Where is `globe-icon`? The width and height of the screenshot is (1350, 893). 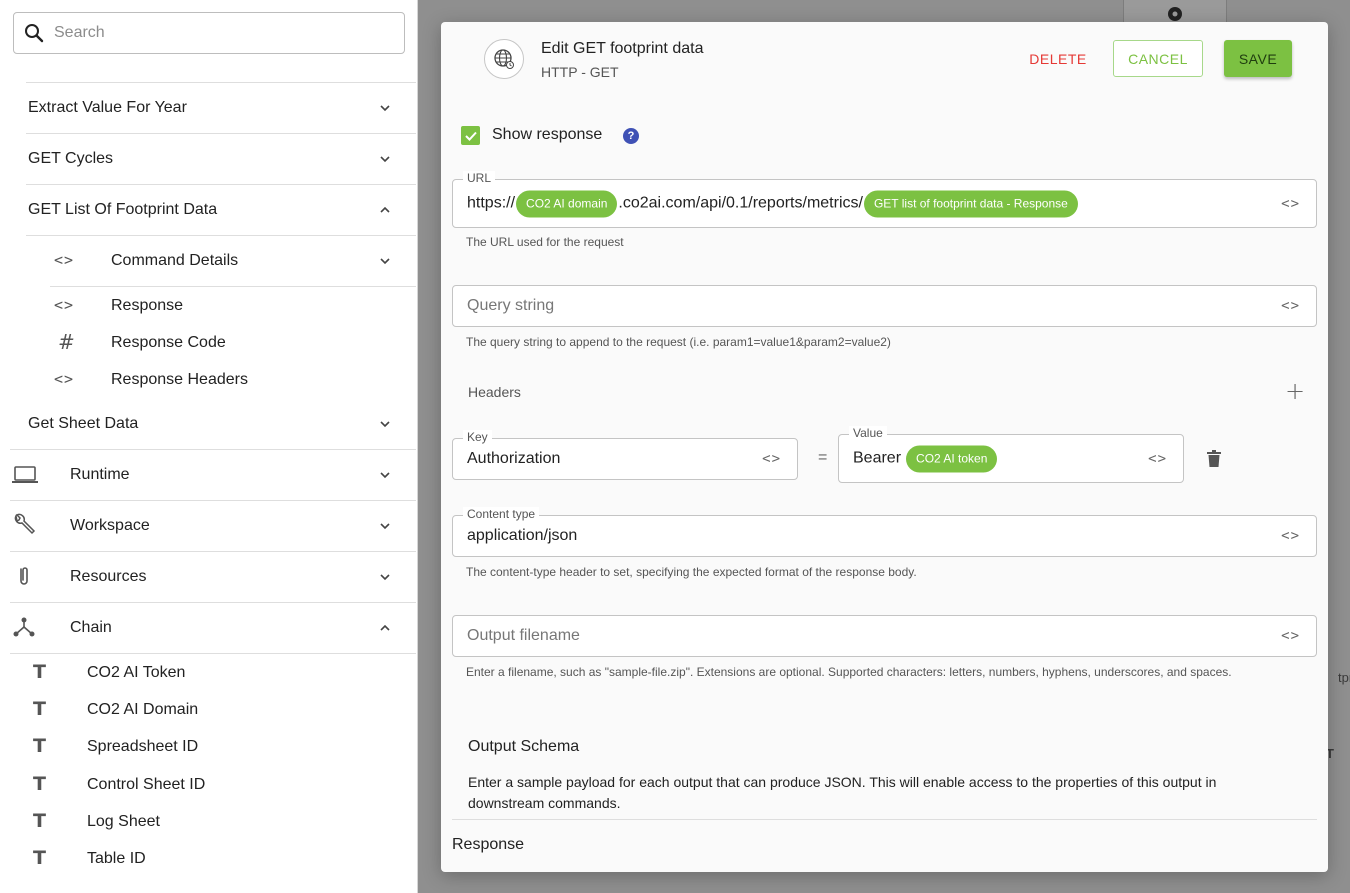 globe-icon is located at coordinates (504, 59).